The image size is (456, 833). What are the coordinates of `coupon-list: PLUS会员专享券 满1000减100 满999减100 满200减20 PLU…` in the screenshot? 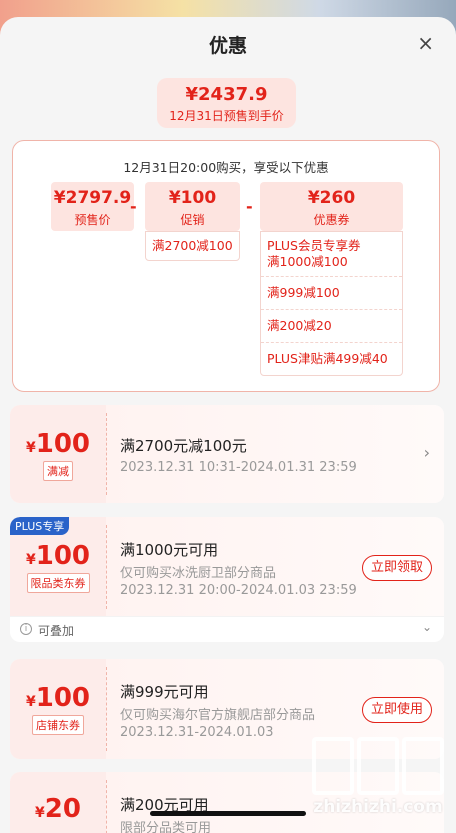 It's located at (331, 303).